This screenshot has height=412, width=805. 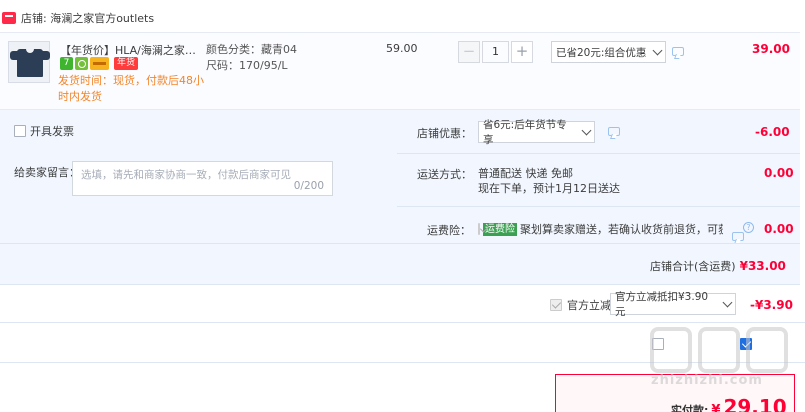 I want to click on quantity-stepper: − 1 +, so click(x=495, y=52).